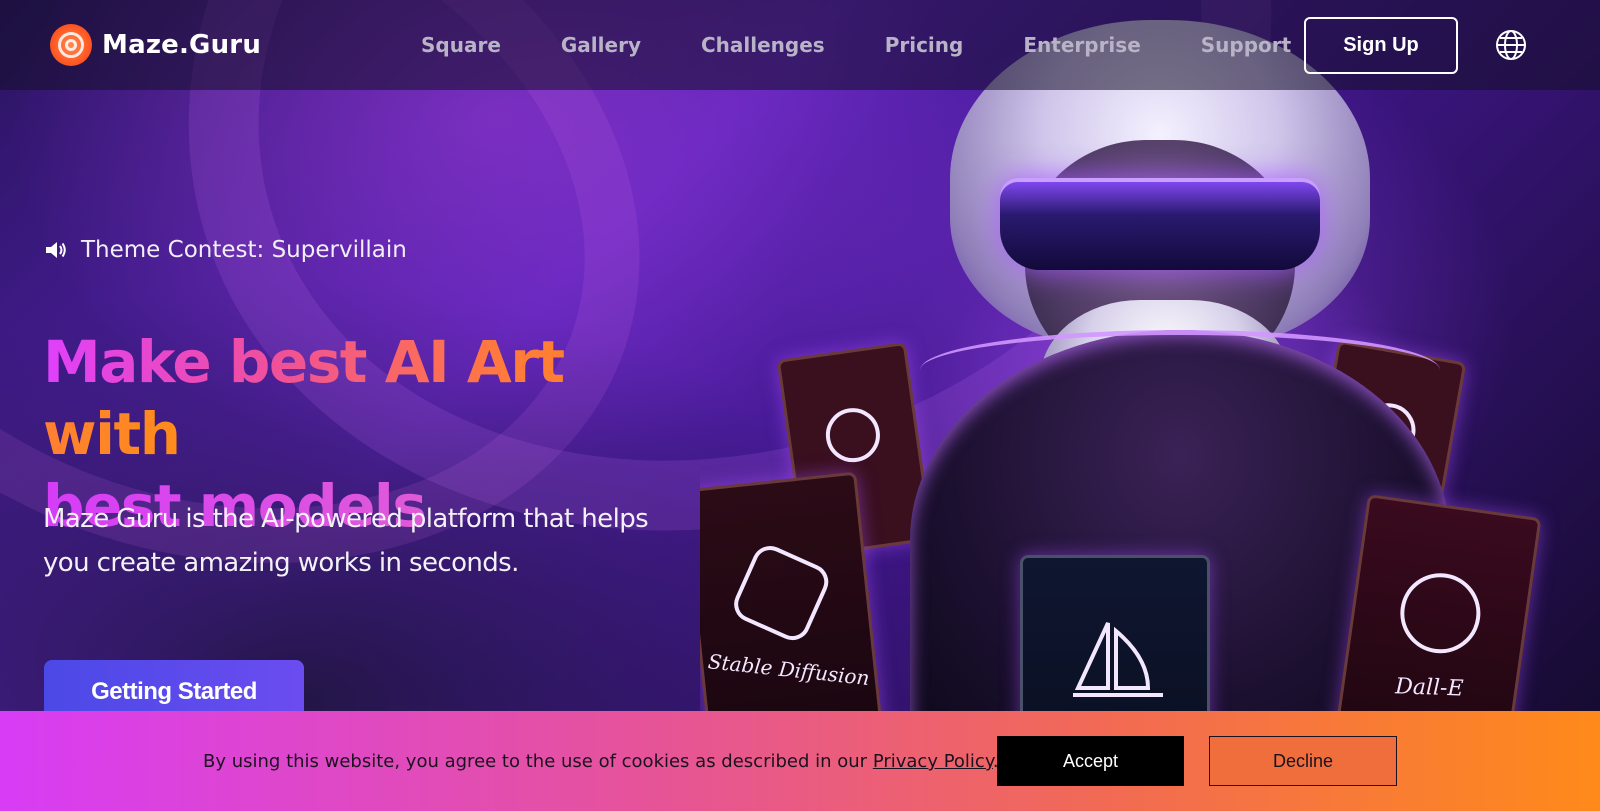 Image resolution: width=1600 pixels, height=811 pixels. Describe the element at coordinates (56, 250) in the screenshot. I see `speaker-icon` at that location.